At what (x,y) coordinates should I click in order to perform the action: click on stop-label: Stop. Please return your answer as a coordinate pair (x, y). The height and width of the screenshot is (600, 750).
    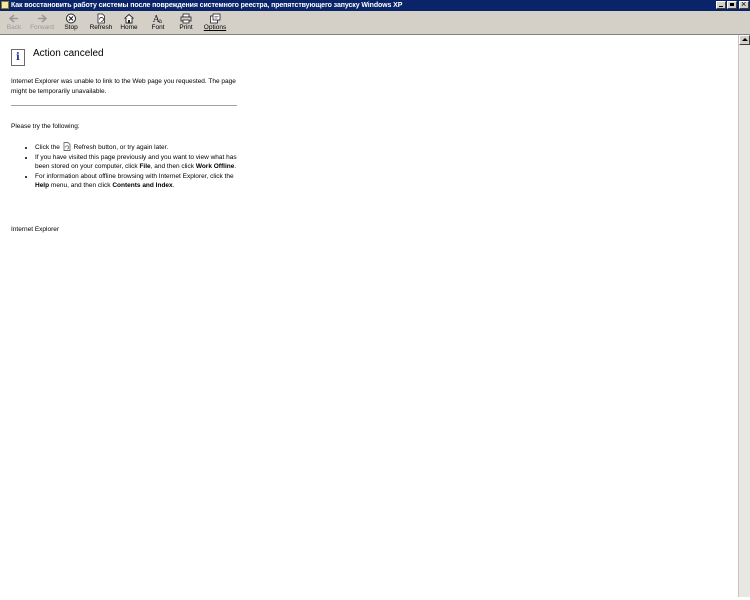
    Looking at the image, I should click on (71, 27).